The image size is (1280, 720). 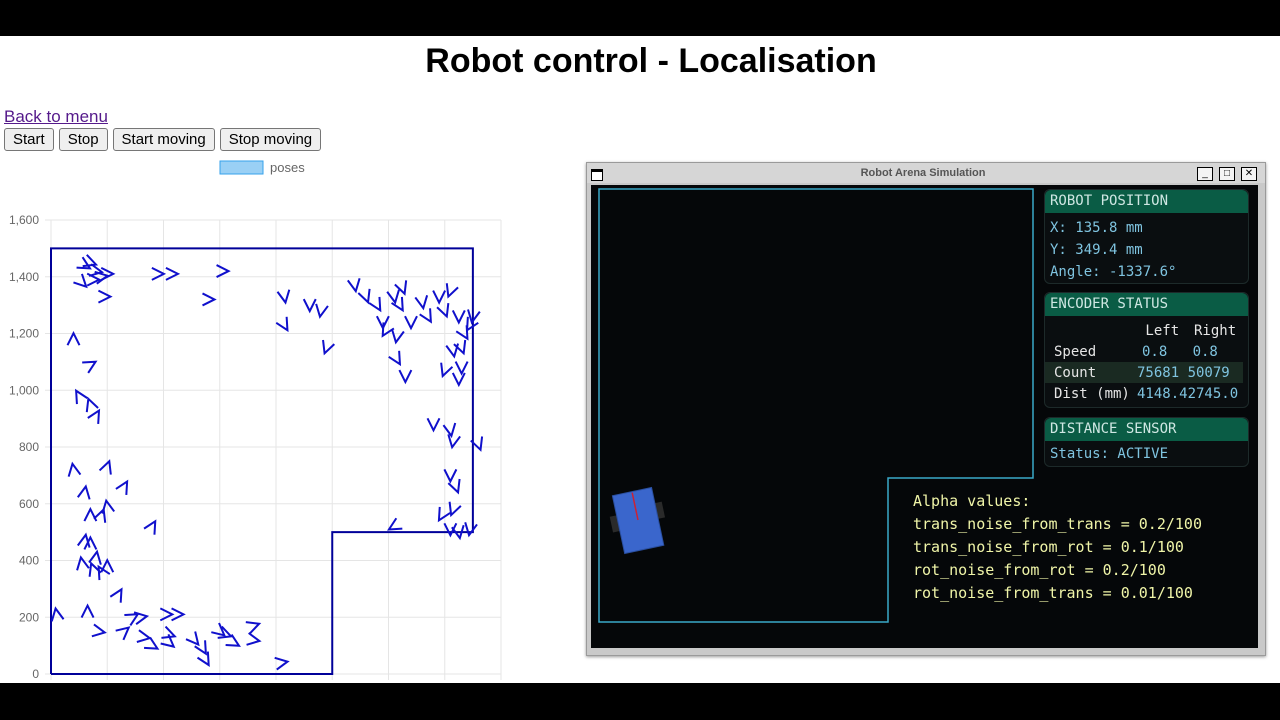 I want to click on row-label: Count, so click(x=1091, y=372).